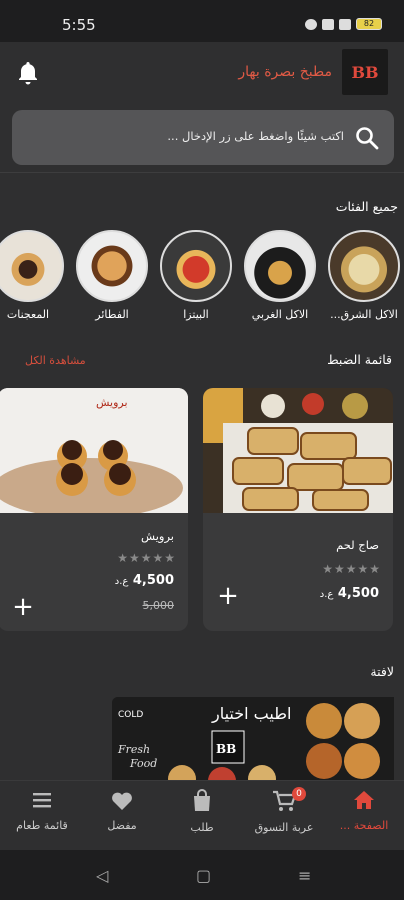 This screenshot has height=900, width=404. I want to click on old-price: 5,000, so click(158, 605).